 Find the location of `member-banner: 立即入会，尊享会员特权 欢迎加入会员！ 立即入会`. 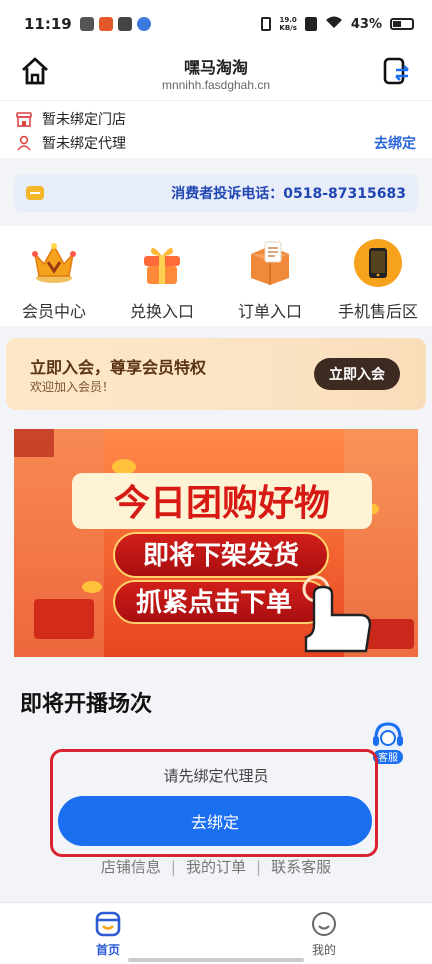

member-banner: 立即入会，尊享会员特权 欢迎加入会员！ 立即入会 is located at coordinates (216, 374).